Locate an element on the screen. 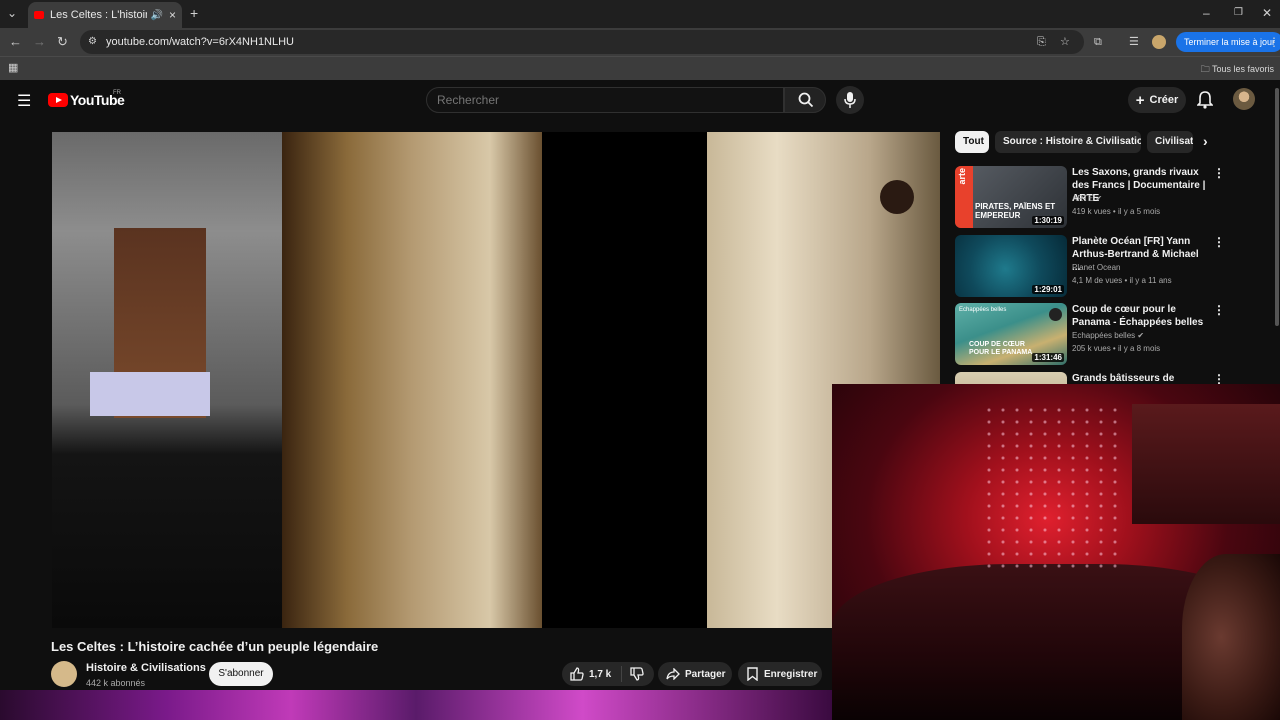 This screenshot has height=720, width=1280. forward-icon: → is located at coordinates (39, 42).